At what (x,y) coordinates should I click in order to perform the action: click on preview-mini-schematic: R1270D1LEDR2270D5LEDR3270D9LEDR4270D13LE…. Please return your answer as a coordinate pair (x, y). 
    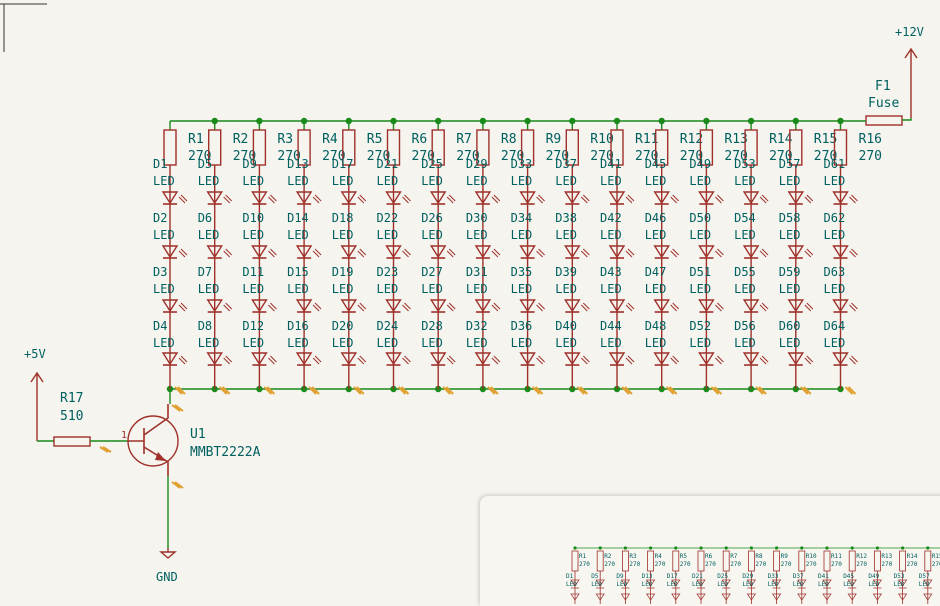
    Looking at the image, I should click on (753, 575).